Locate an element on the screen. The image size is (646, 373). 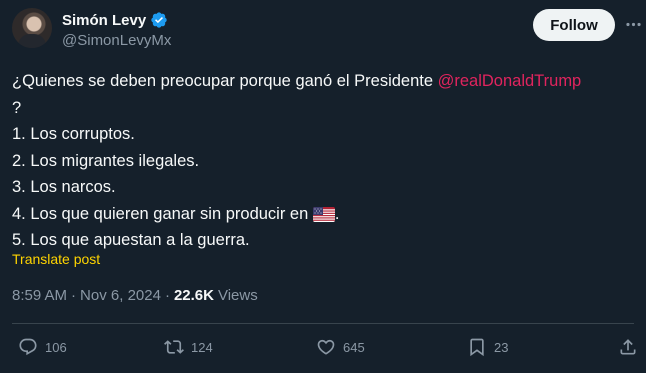
reply-icon is located at coordinates (28, 347).